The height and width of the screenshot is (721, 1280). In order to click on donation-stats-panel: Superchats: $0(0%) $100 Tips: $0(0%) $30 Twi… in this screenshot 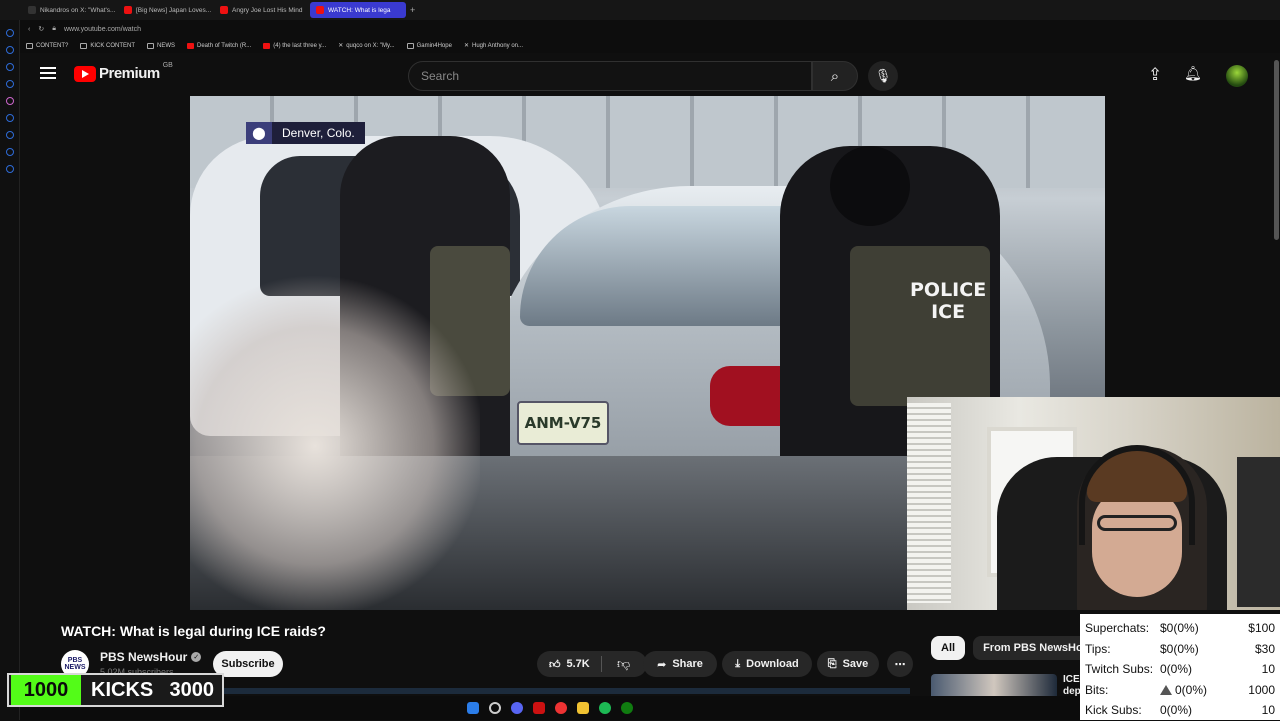, I will do `click(1180, 667)`.